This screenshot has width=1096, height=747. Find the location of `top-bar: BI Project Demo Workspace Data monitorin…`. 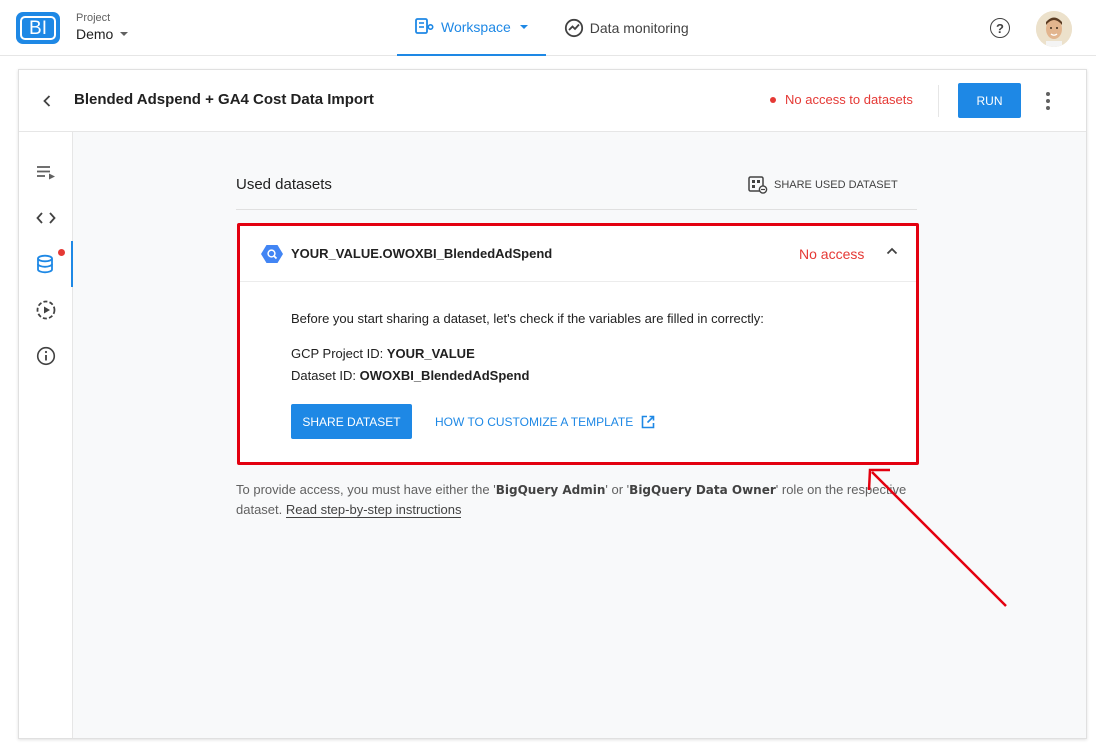

top-bar: BI Project Demo Workspace Data monitorin… is located at coordinates (548, 28).